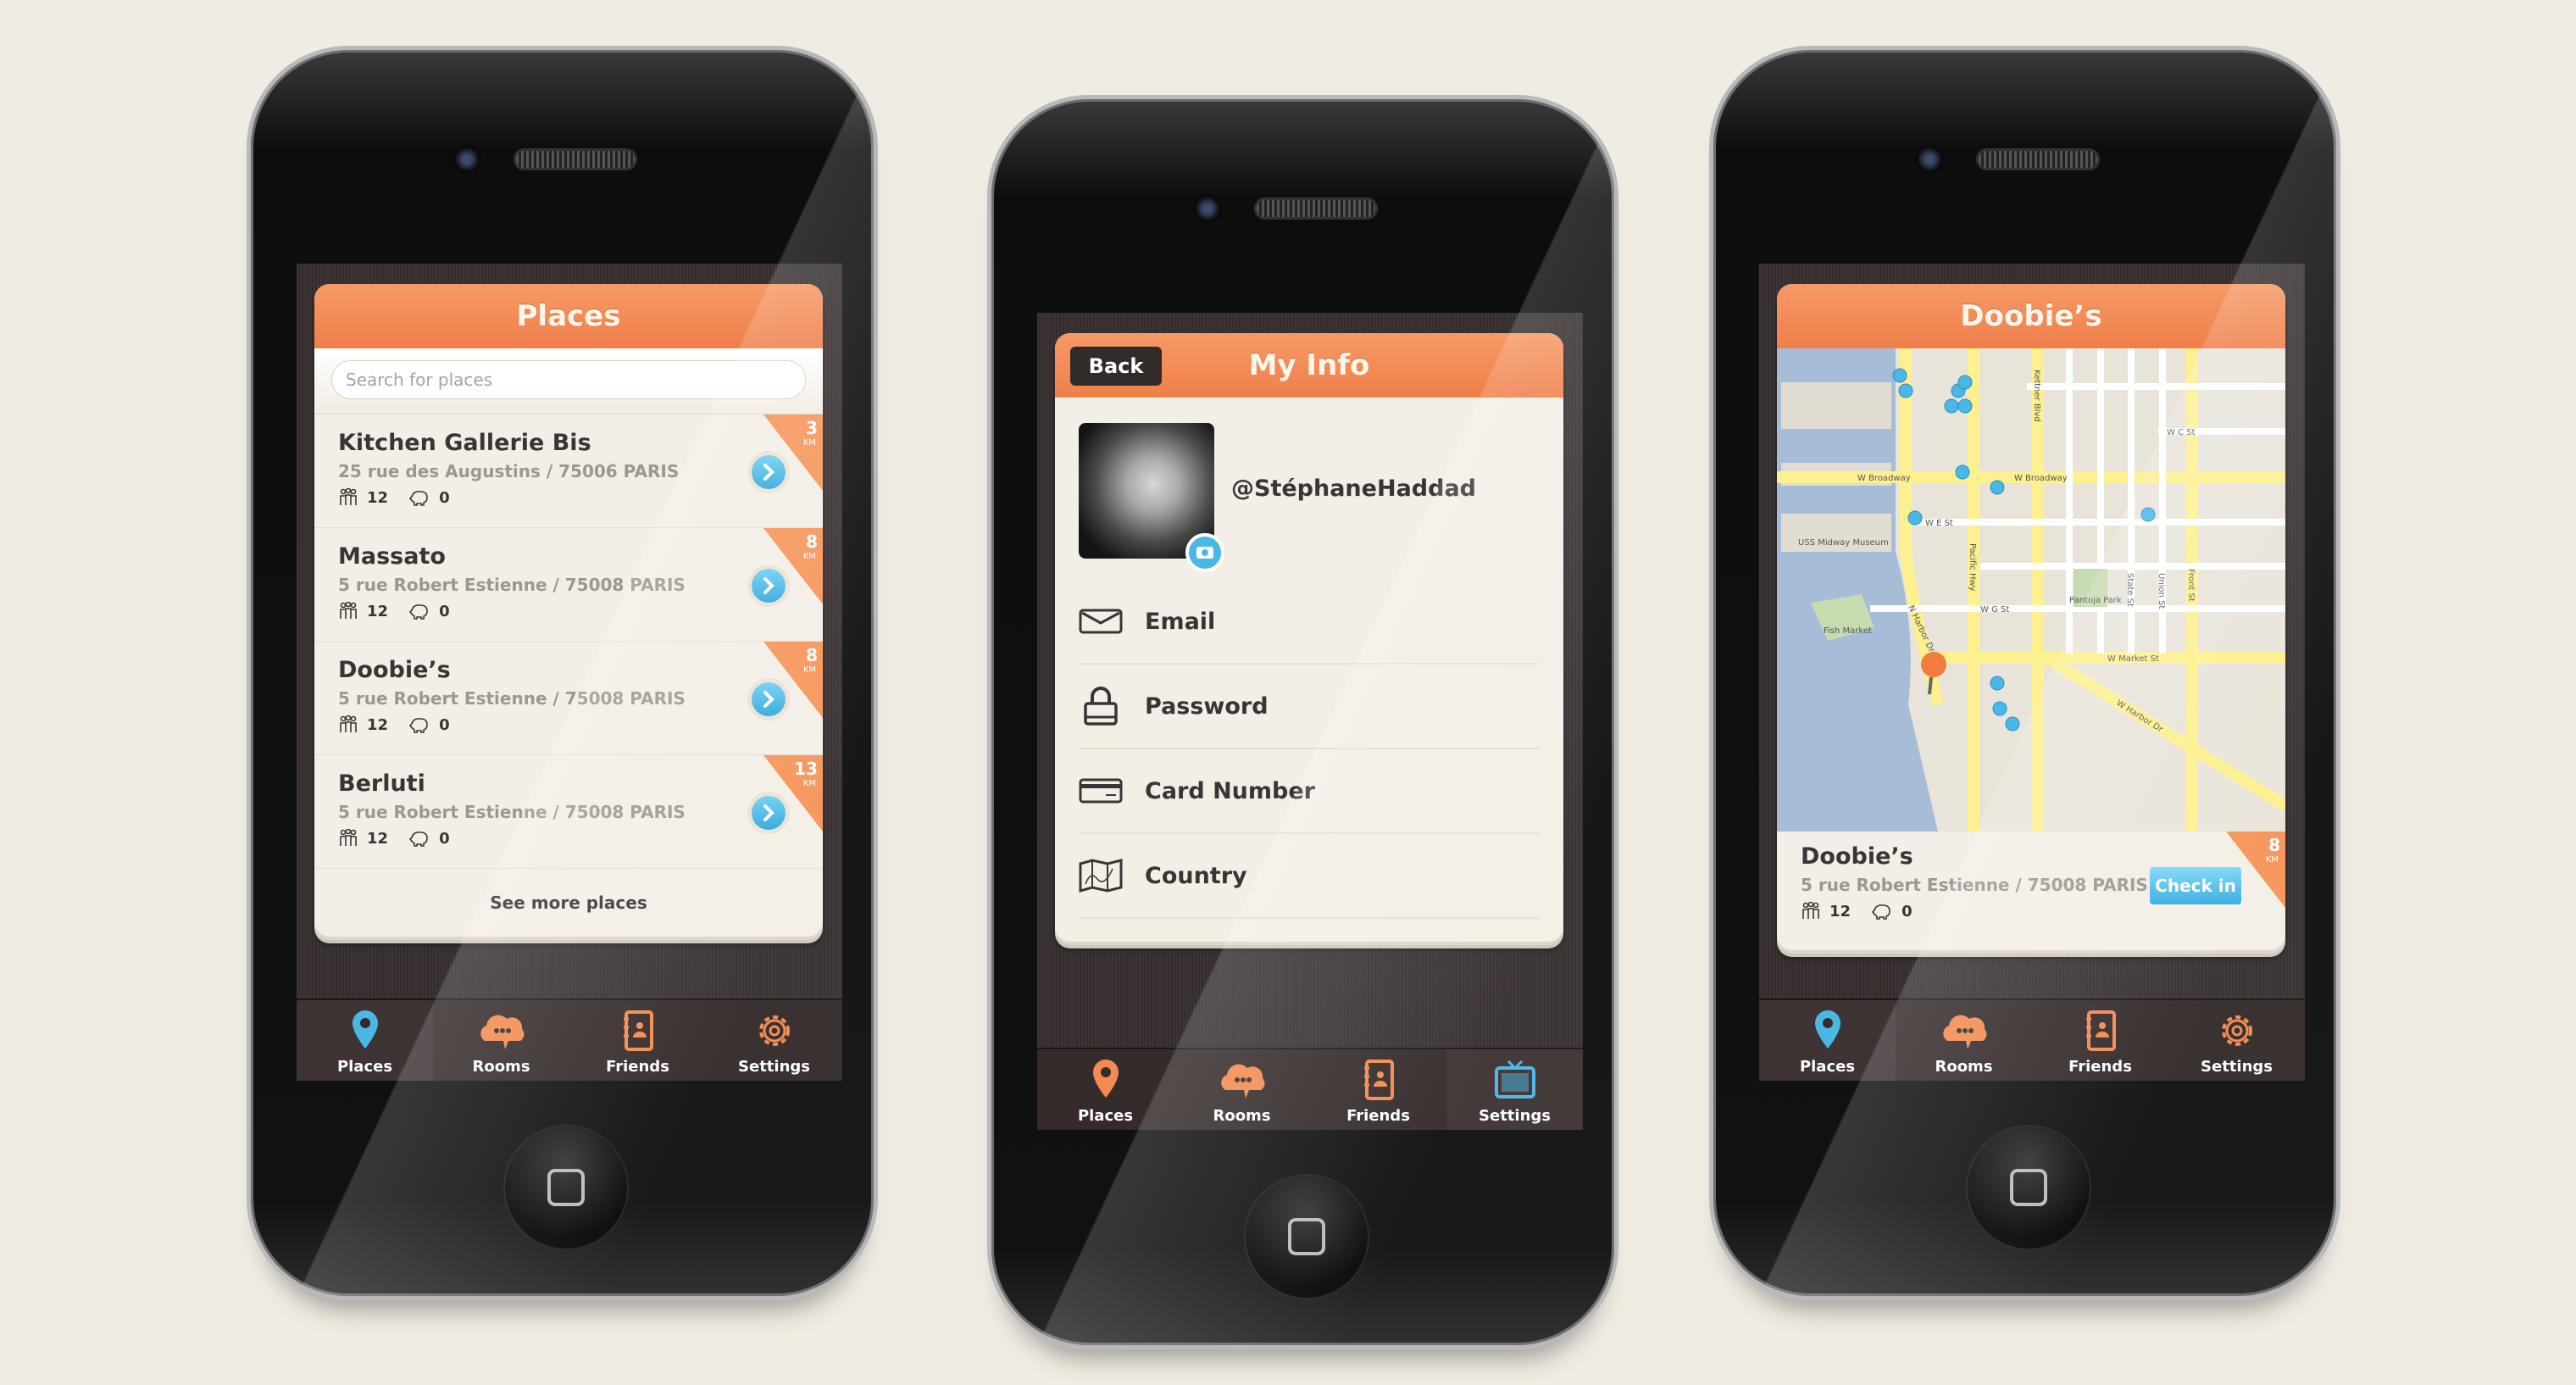 The width and height of the screenshot is (2576, 1385). Describe the element at coordinates (2195, 885) in the screenshot. I see `check-in-button: Check in` at that location.